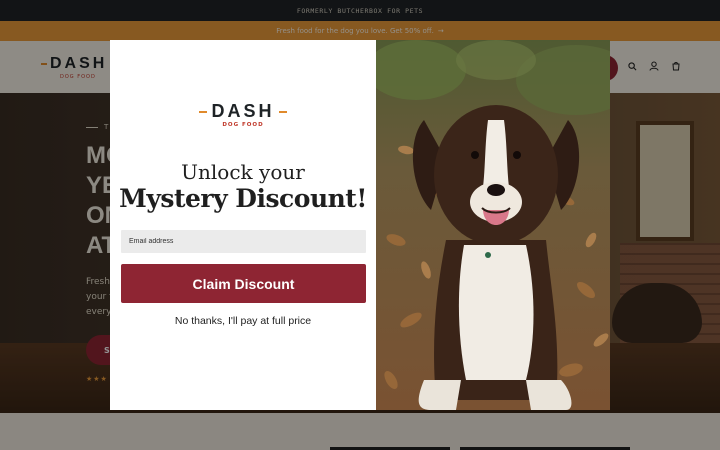 This screenshot has height=450, width=720. What do you see at coordinates (243, 198) in the screenshot?
I see `popup-headline-emphasis: Mystery Discount!` at bounding box center [243, 198].